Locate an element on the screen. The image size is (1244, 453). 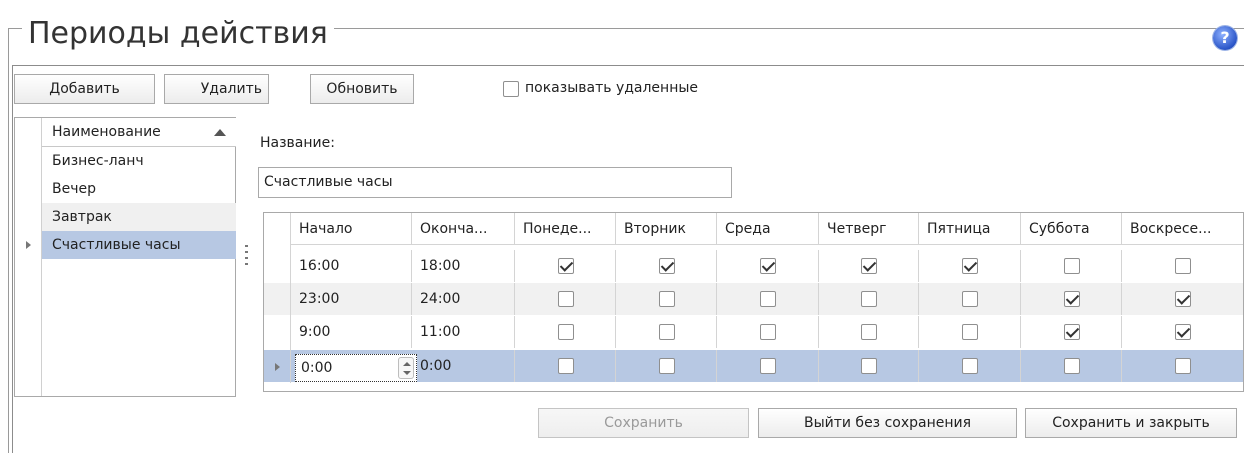
list-header: Наименование is located at coordinates (139, 132).